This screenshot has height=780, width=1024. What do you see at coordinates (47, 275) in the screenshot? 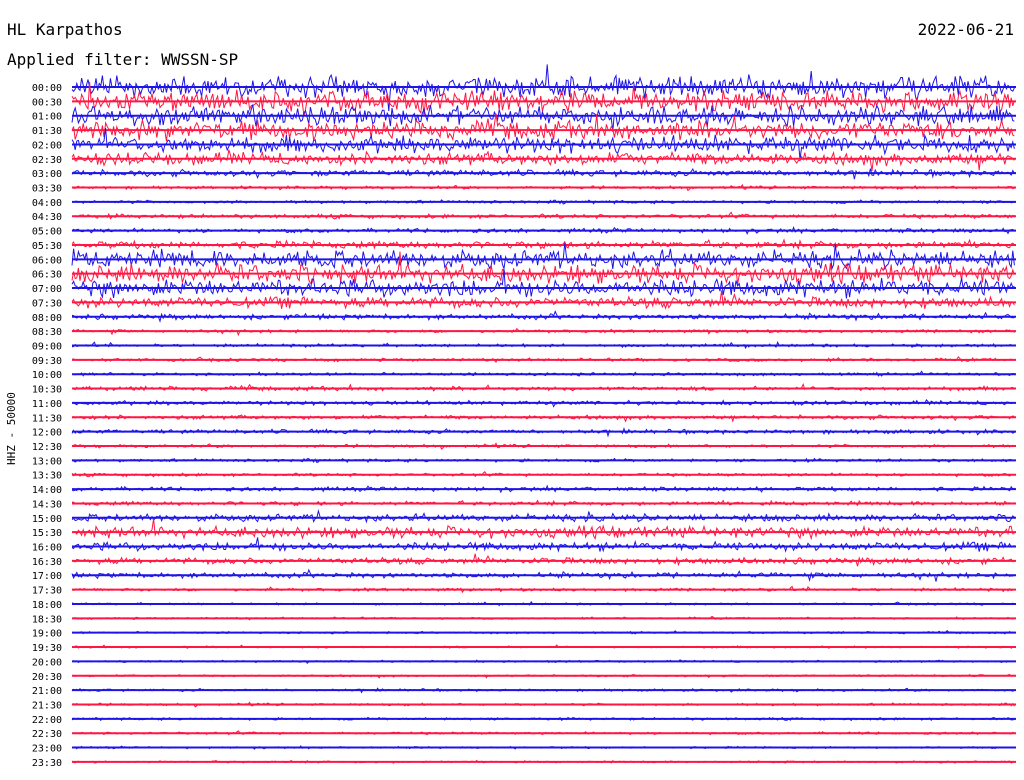
I see `row-label-0630: 06:30` at bounding box center [47, 275].